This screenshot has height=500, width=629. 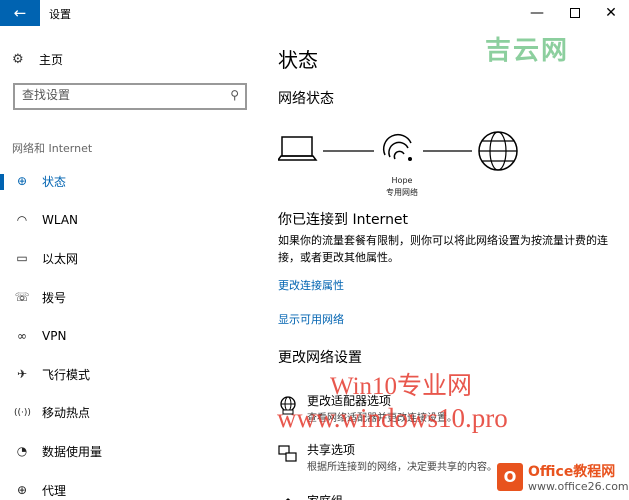 What do you see at coordinates (498, 151) in the screenshot?
I see `globe-icon` at bounding box center [498, 151].